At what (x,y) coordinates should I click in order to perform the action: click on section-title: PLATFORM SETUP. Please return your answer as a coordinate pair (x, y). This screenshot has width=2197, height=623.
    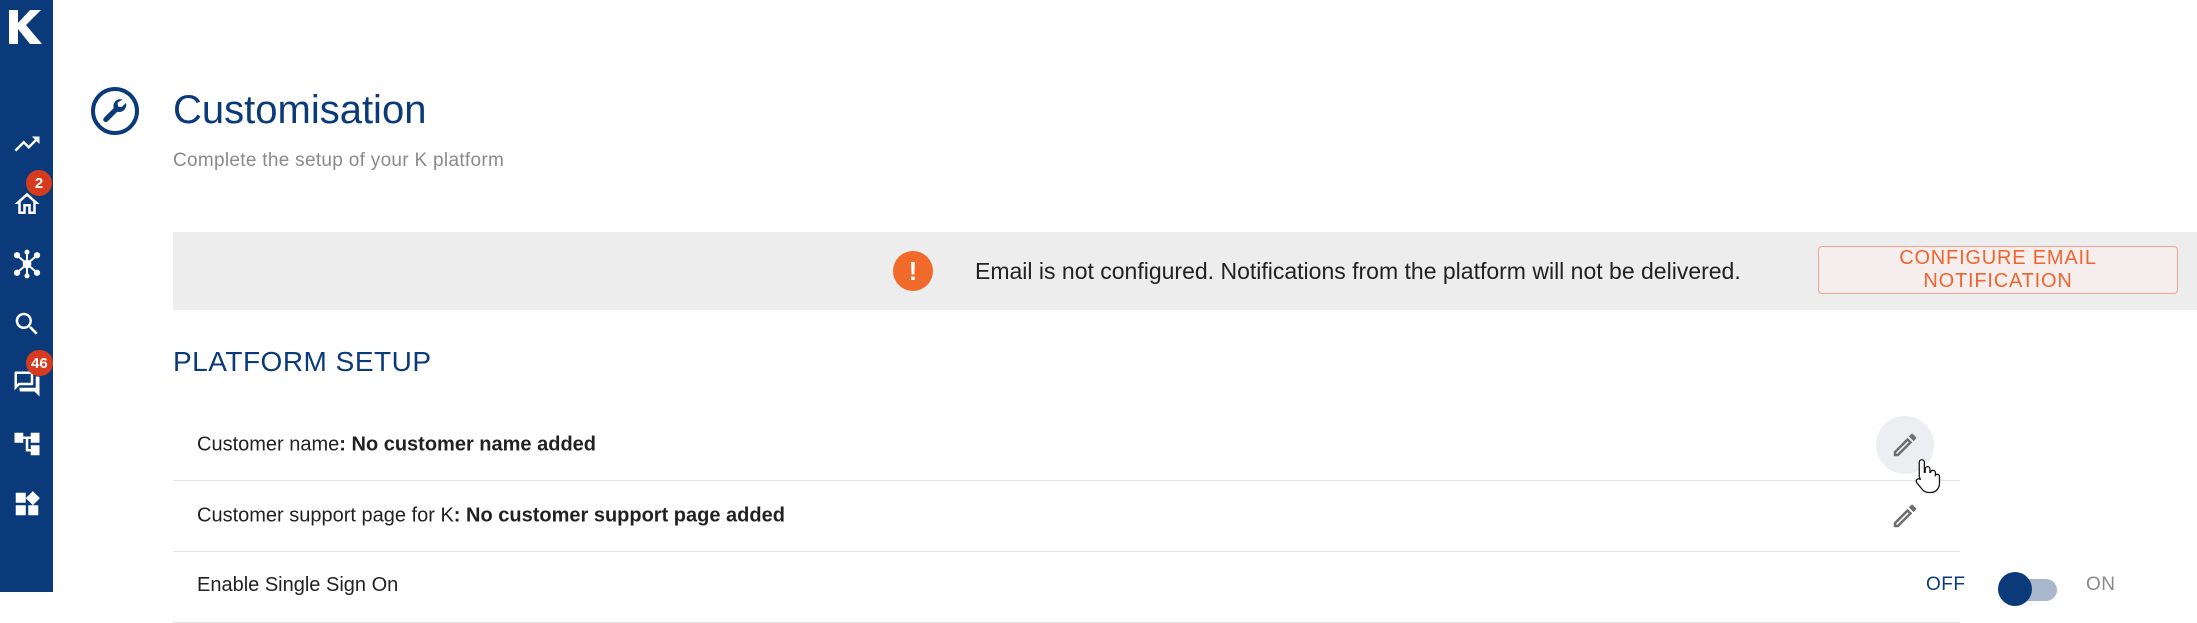
    Looking at the image, I should click on (302, 361).